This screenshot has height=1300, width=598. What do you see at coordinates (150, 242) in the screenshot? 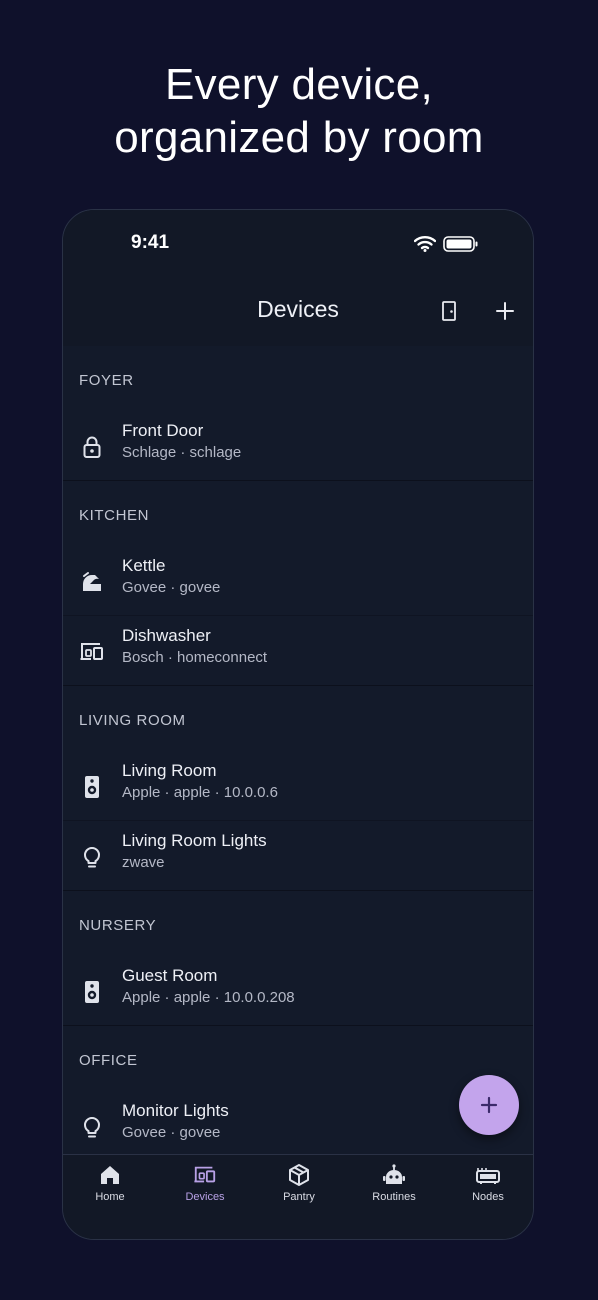
I see `status-time: 9:41` at bounding box center [150, 242].